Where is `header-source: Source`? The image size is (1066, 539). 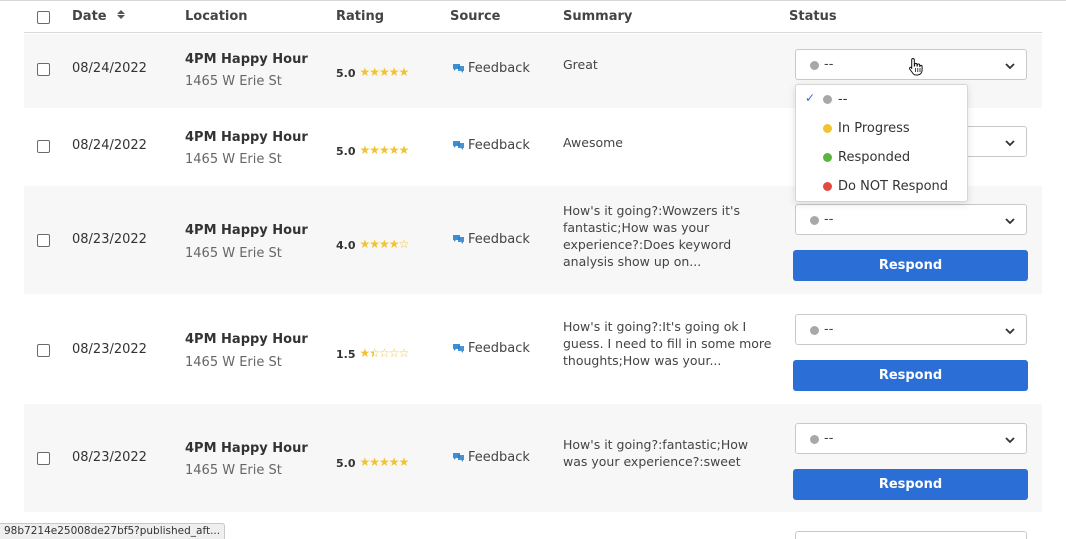
header-source: Source is located at coordinates (475, 16).